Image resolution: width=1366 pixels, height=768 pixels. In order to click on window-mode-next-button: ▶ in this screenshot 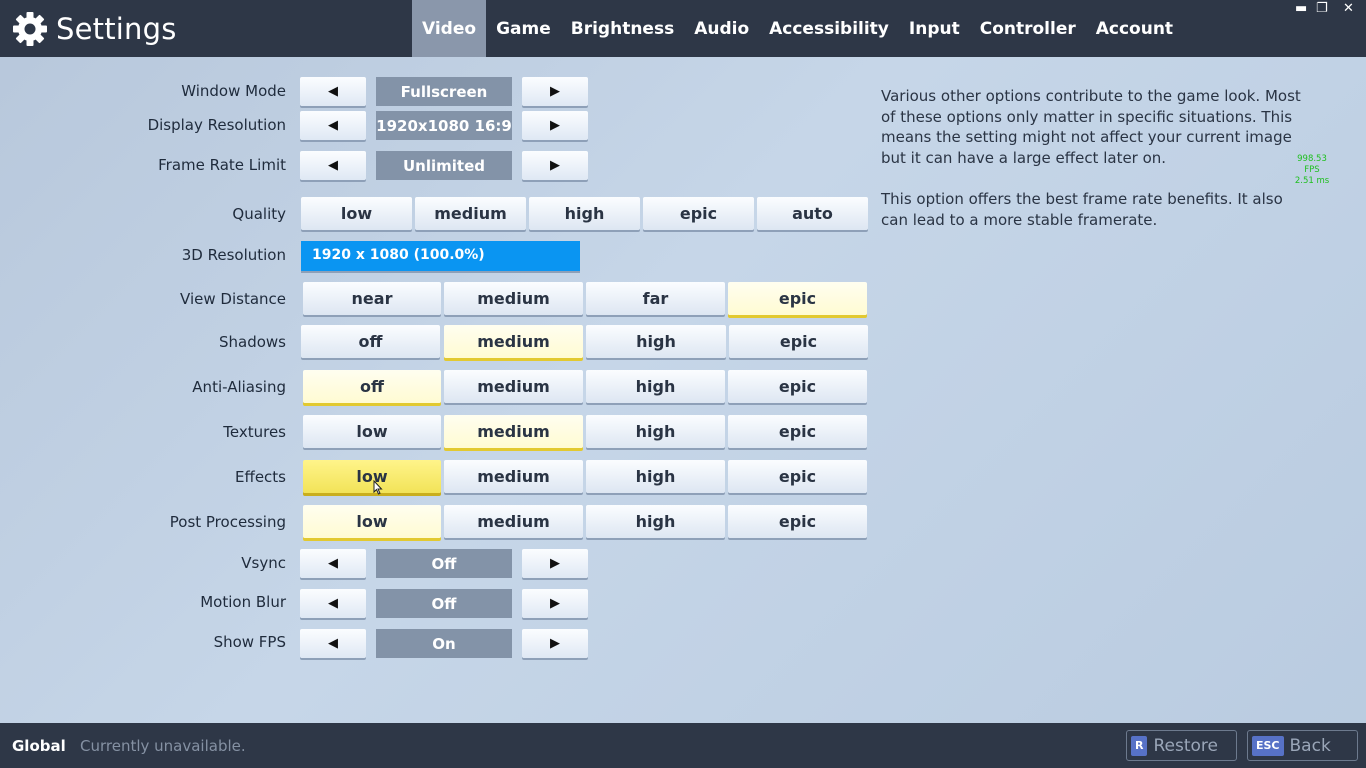, I will do `click(555, 91)`.